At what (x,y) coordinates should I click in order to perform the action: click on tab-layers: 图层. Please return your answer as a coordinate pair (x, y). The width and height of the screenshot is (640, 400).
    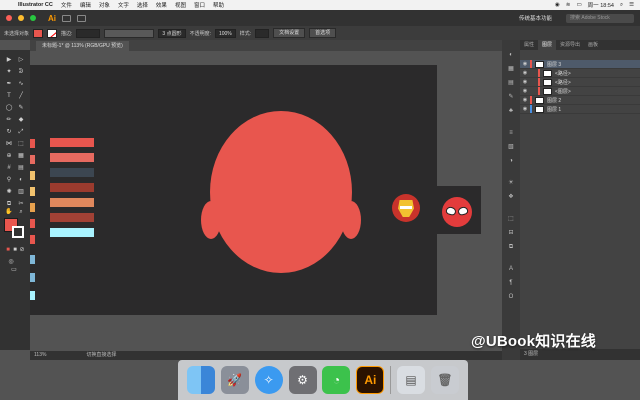
    Looking at the image, I should click on (547, 45).